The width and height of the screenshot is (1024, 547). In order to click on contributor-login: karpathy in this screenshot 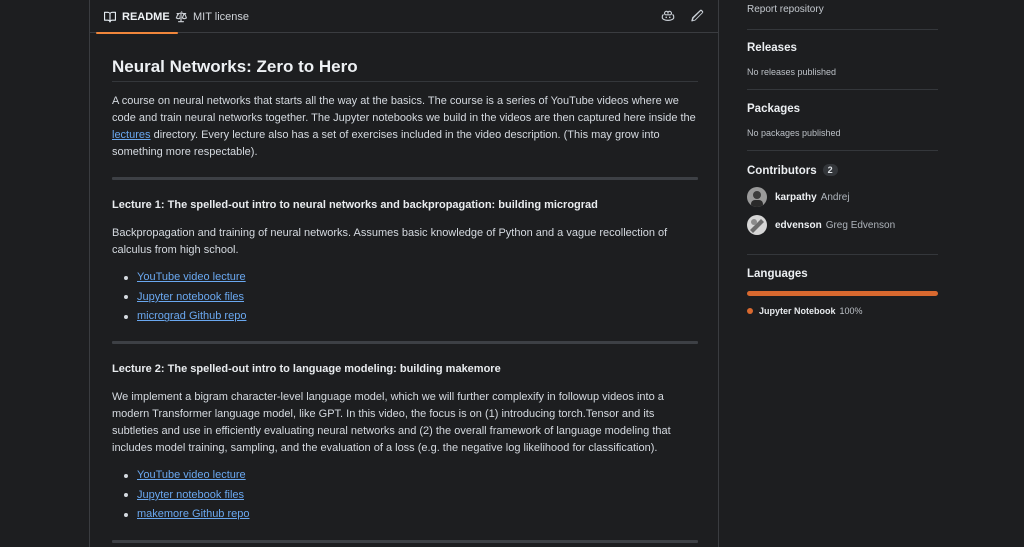, I will do `click(796, 197)`.